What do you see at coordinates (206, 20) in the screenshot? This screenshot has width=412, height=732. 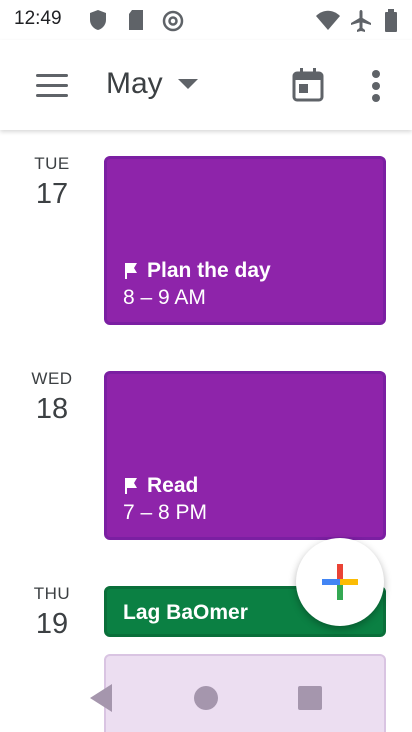 I see `status-bar: 12:49` at bounding box center [206, 20].